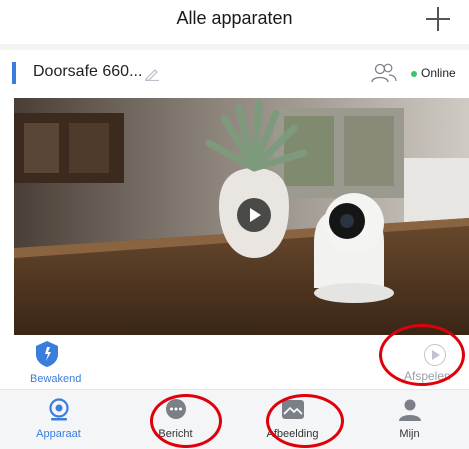  Describe the element at coordinates (56, 379) in the screenshot. I see `guard-label: Bewakend` at that location.